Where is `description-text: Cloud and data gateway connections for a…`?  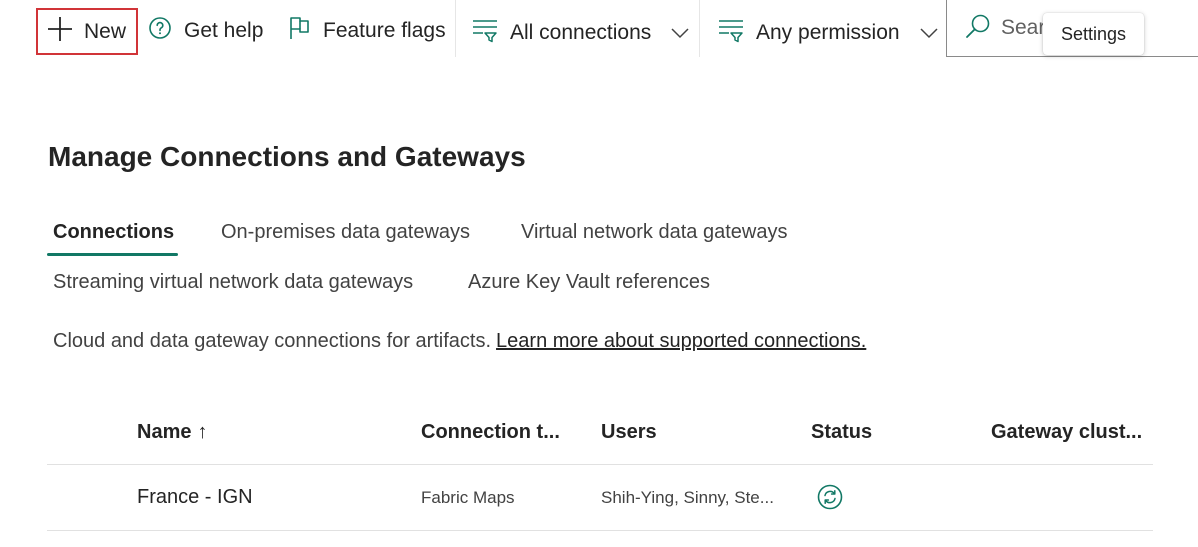 description-text: Cloud and data gateway connections for a… is located at coordinates (272, 341).